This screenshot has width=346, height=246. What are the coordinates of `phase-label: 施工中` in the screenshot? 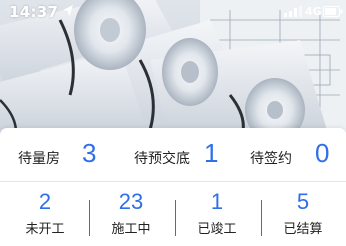 It's located at (131, 229).